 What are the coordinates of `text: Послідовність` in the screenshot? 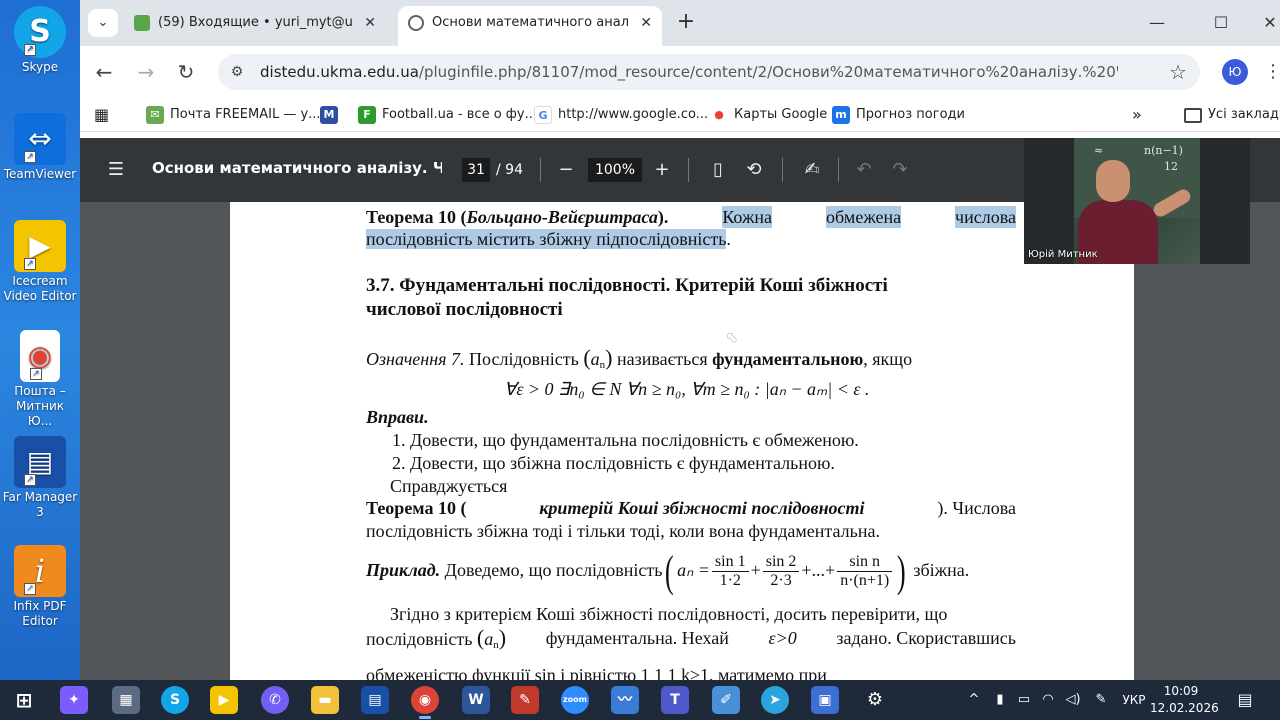 It's located at (524, 359).